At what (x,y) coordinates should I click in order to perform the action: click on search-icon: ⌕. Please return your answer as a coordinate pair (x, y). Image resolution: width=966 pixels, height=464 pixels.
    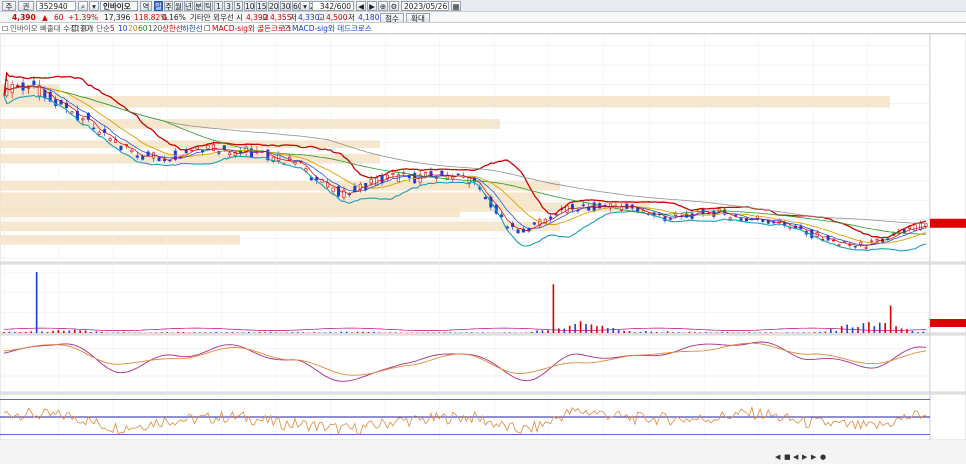
    Looking at the image, I should click on (83, 6).